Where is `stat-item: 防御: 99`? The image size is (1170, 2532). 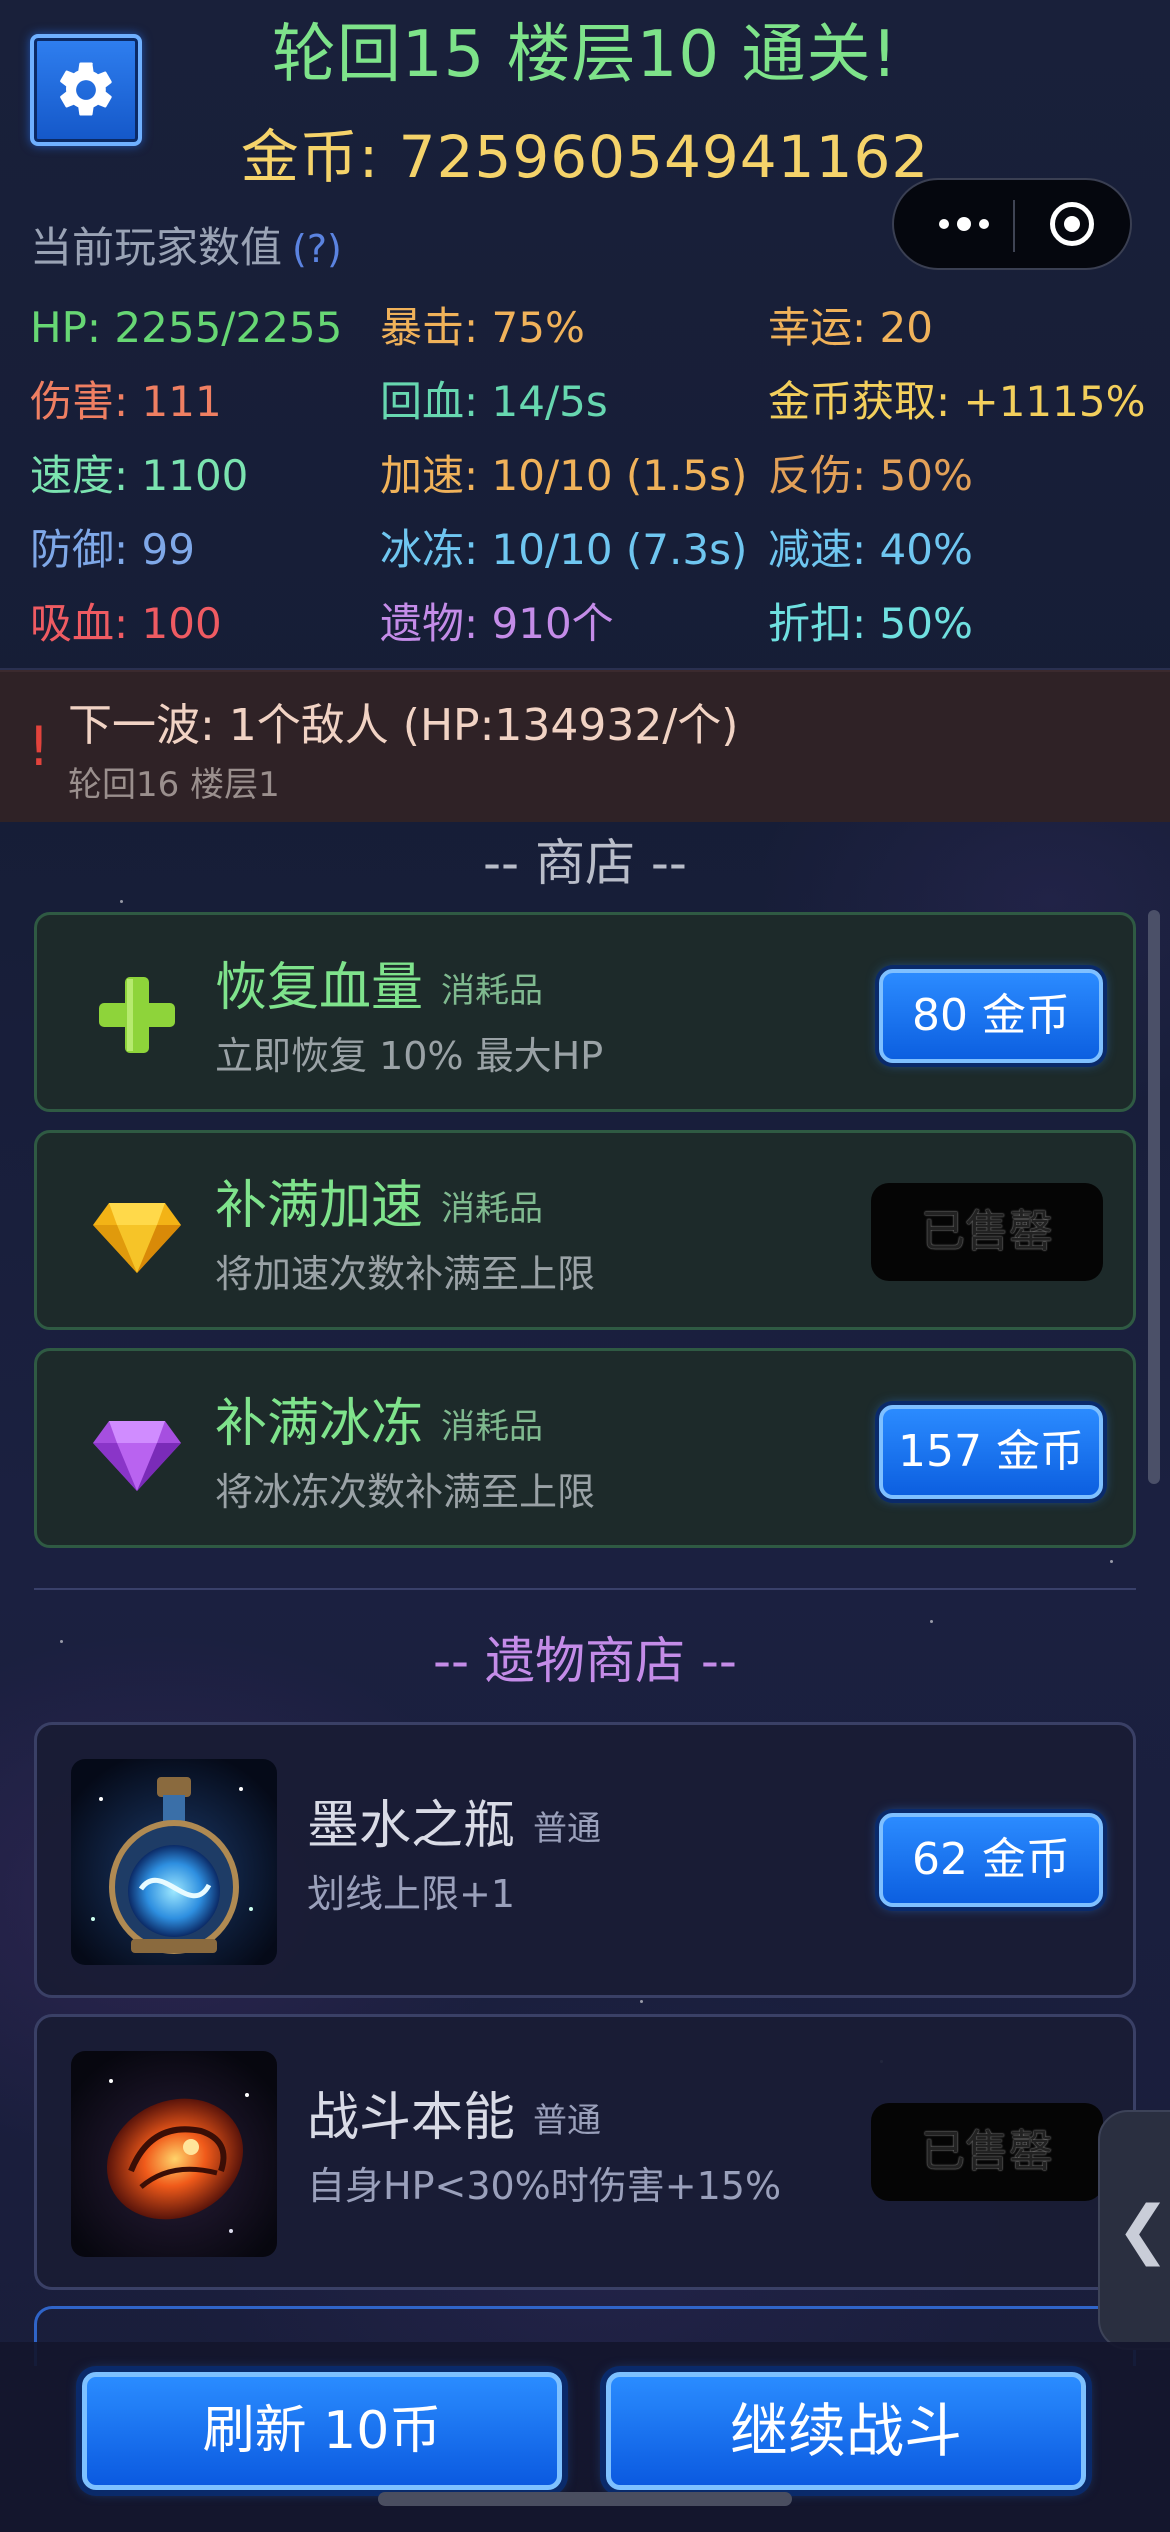 stat-item: 防御: 99 is located at coordinates (112, 549).